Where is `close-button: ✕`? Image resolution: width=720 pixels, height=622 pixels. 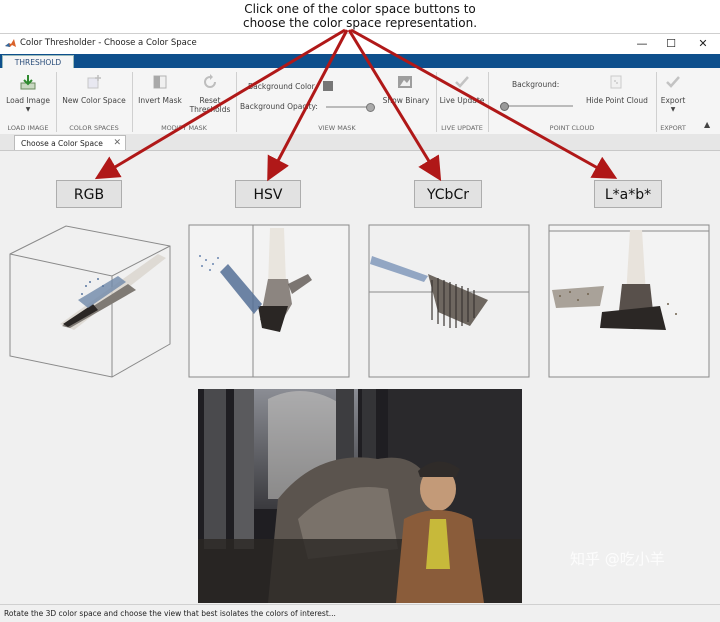
close-button: ✕ is located at coordinates (703, 44).